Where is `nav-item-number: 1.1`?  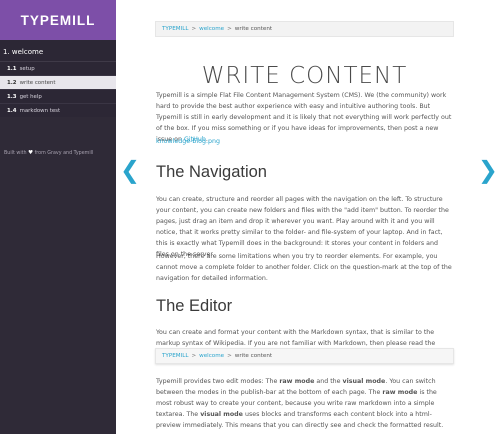 nav-item-number: 1.1 is located at coordinates (12, 69).